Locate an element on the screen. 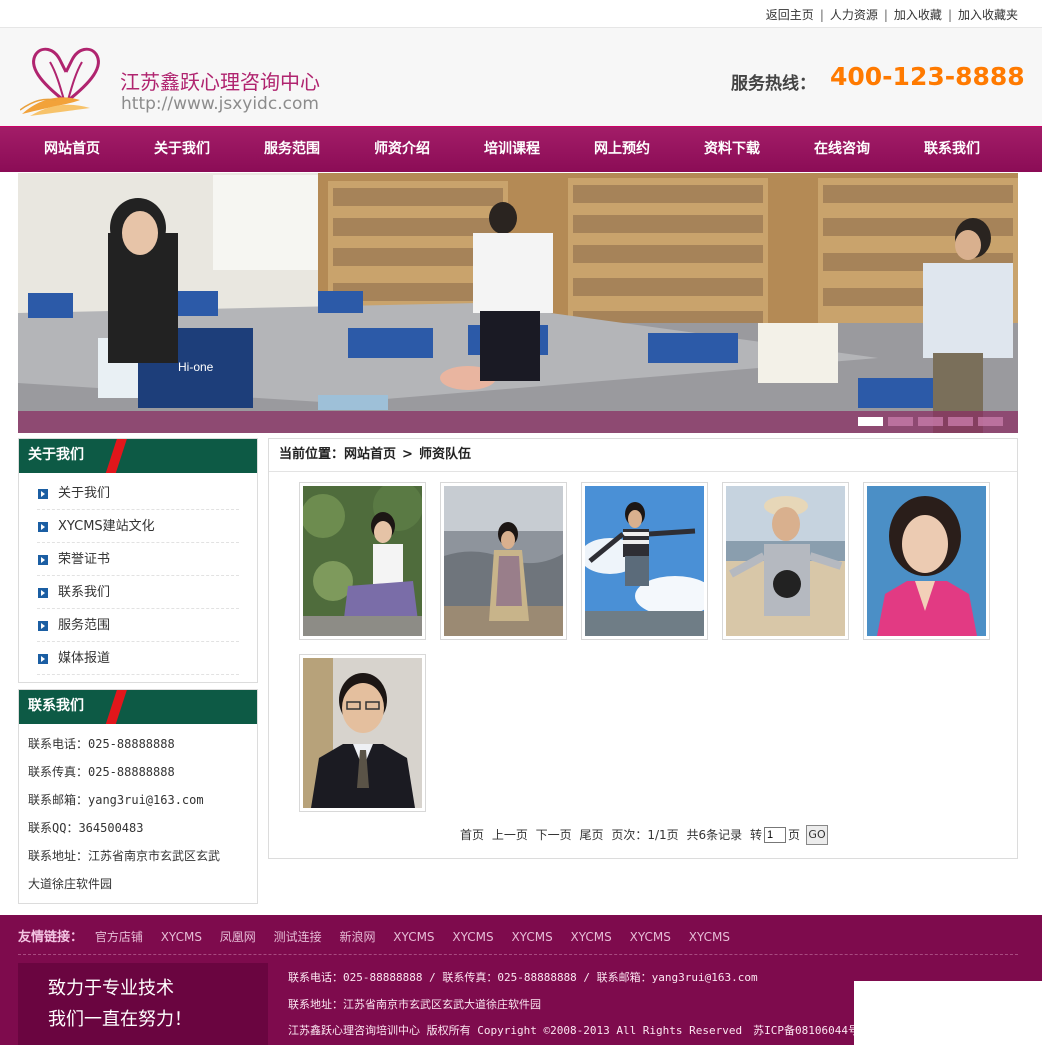 Image resolution: width=1042 pixels, height=1045 pixels. pager-first: 首页 is located at coordinates (472, 835).